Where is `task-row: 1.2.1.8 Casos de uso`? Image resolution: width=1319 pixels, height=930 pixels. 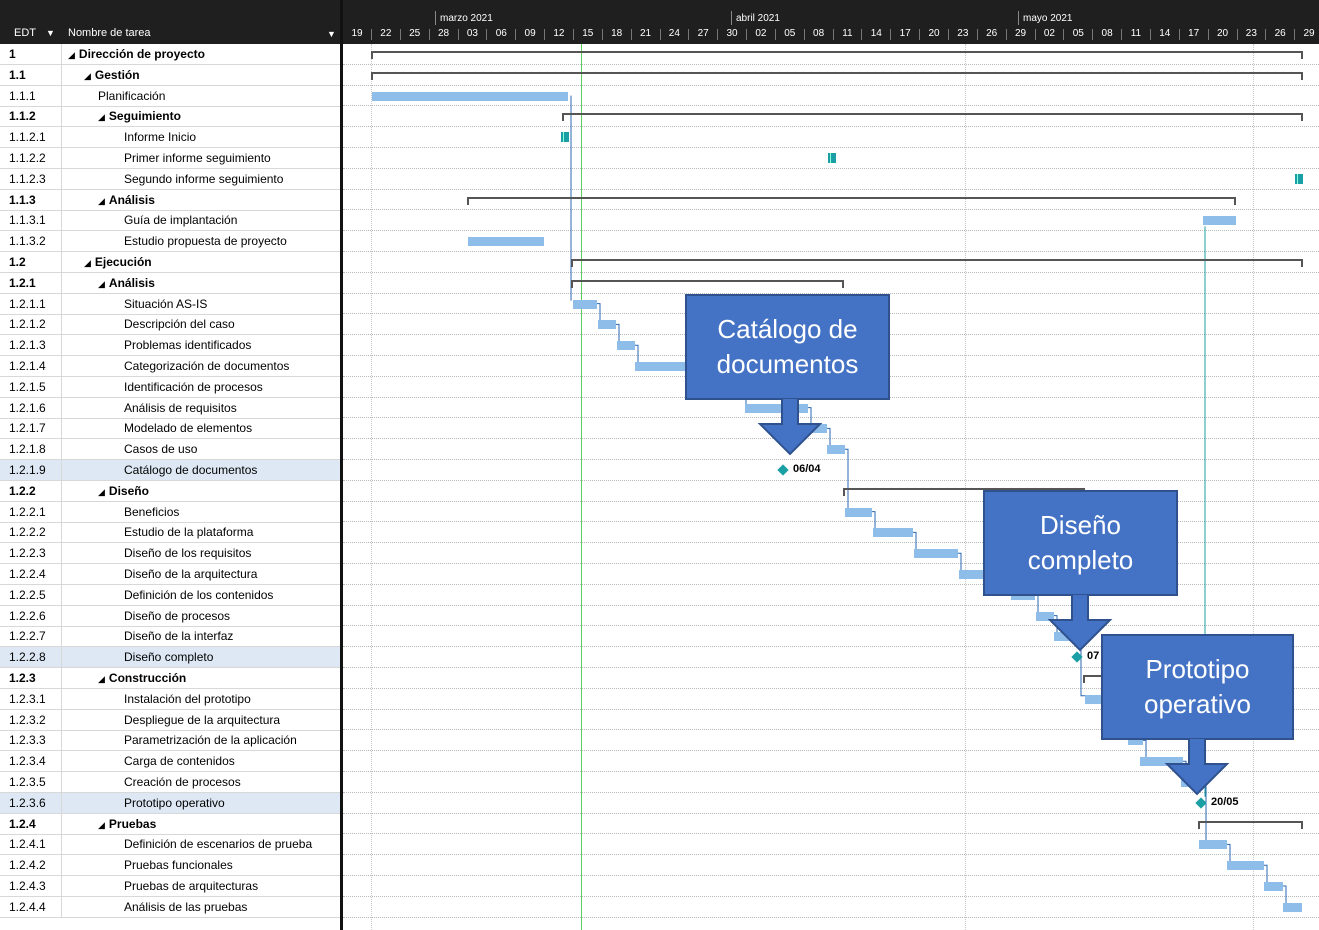 task-row: 1.2.1.8 Casos de uso is located at coordinates (170, 450).